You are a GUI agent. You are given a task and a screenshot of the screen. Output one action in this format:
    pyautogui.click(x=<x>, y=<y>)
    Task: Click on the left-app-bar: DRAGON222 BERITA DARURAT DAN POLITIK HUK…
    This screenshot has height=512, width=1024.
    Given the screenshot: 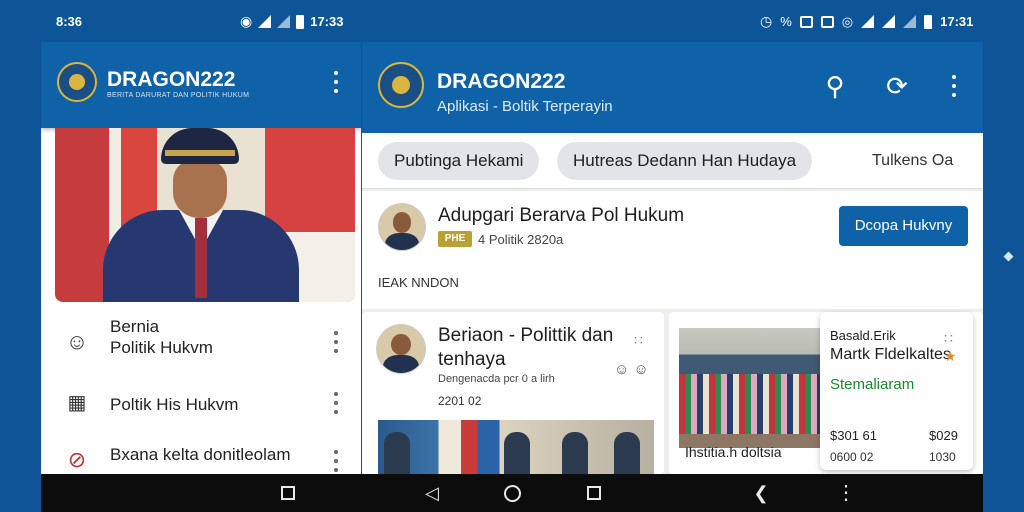 What is the action you would take?
    pyautogui.click(x=201, y=85)
    